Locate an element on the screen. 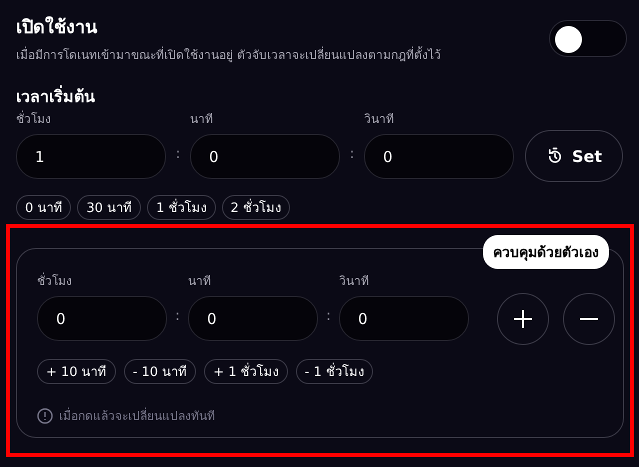  preset-chip: 1 ชั่วโมง is located at coordinates (181, 207).